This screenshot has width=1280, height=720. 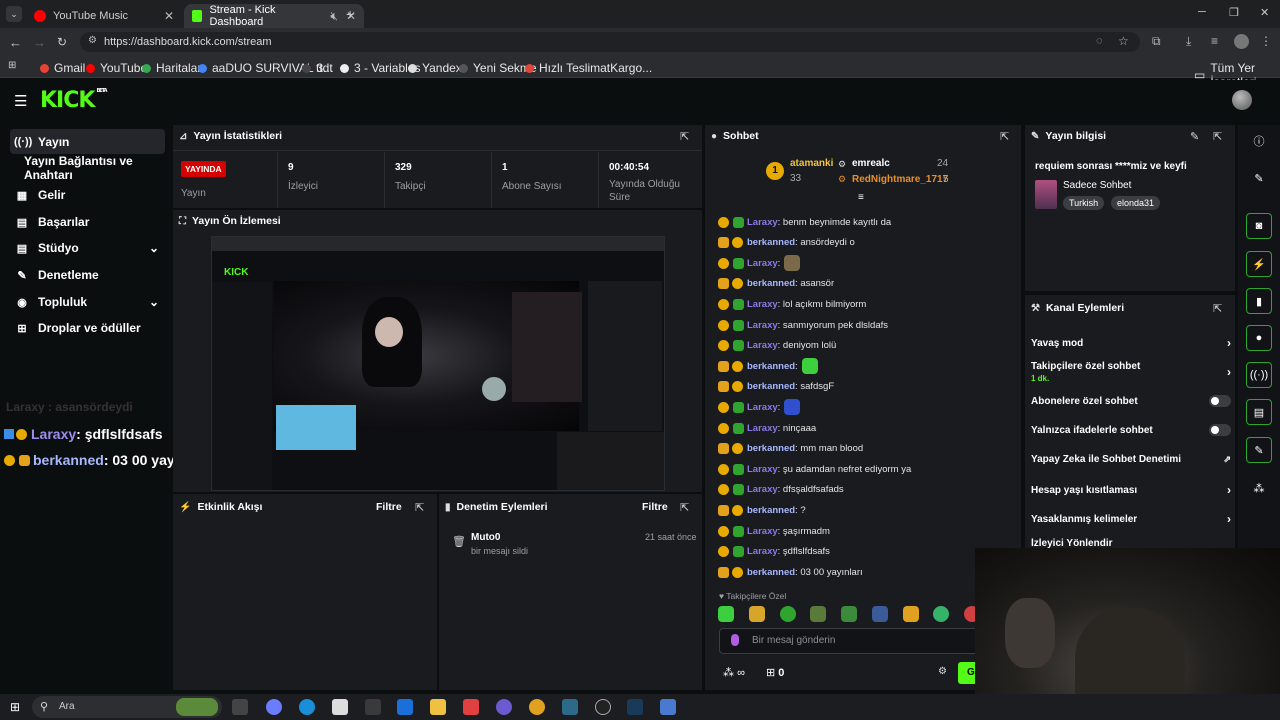 What do you see at coordinates (1097, 185) in the screenshot?
I see `category-name: Sadece Sohbet` at bounding box center [1097, 185].